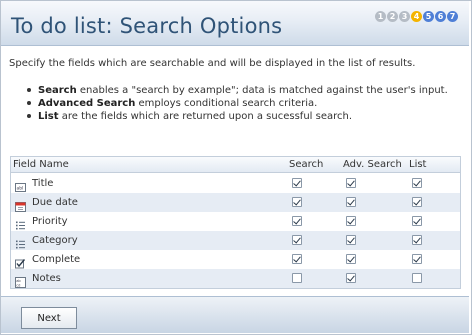  What do you see at coordinates (418, 164) in the screenshot?
I see `column-header-list: List` at bounding box center [418, 164].